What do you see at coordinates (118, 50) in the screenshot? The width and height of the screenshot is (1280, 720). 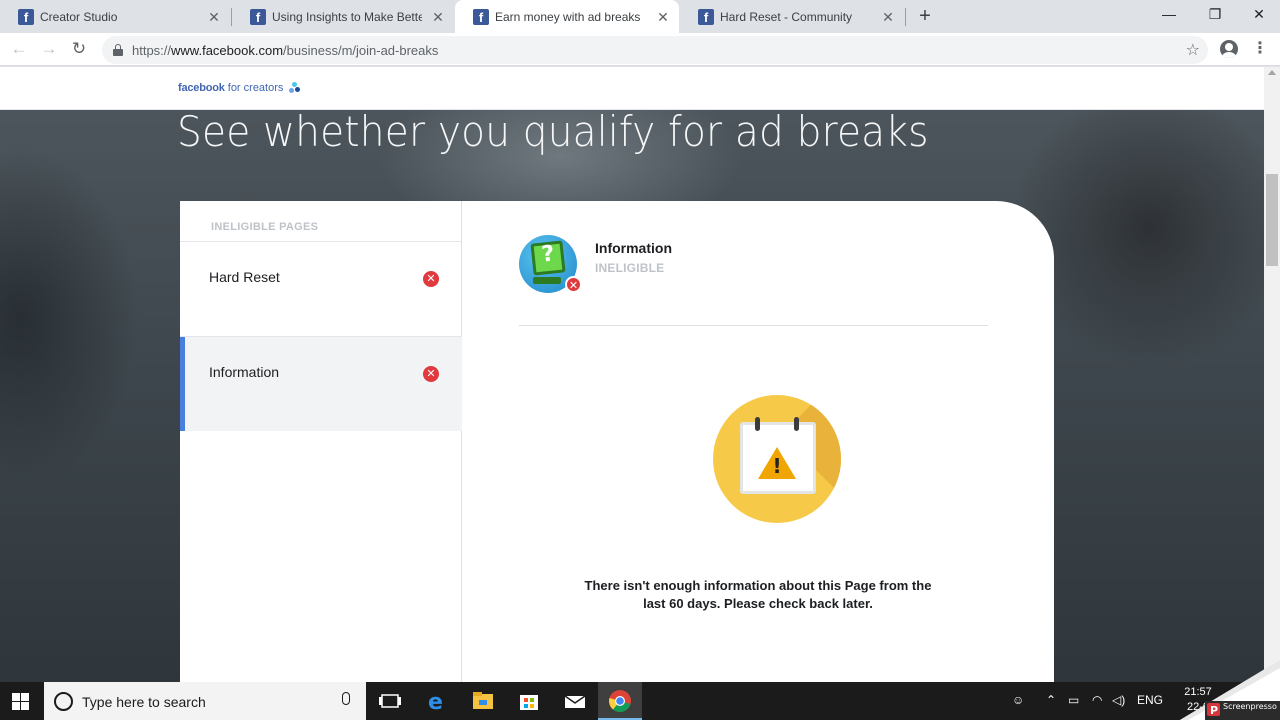 I see `lock-icon` at bounding box center [118, 50].